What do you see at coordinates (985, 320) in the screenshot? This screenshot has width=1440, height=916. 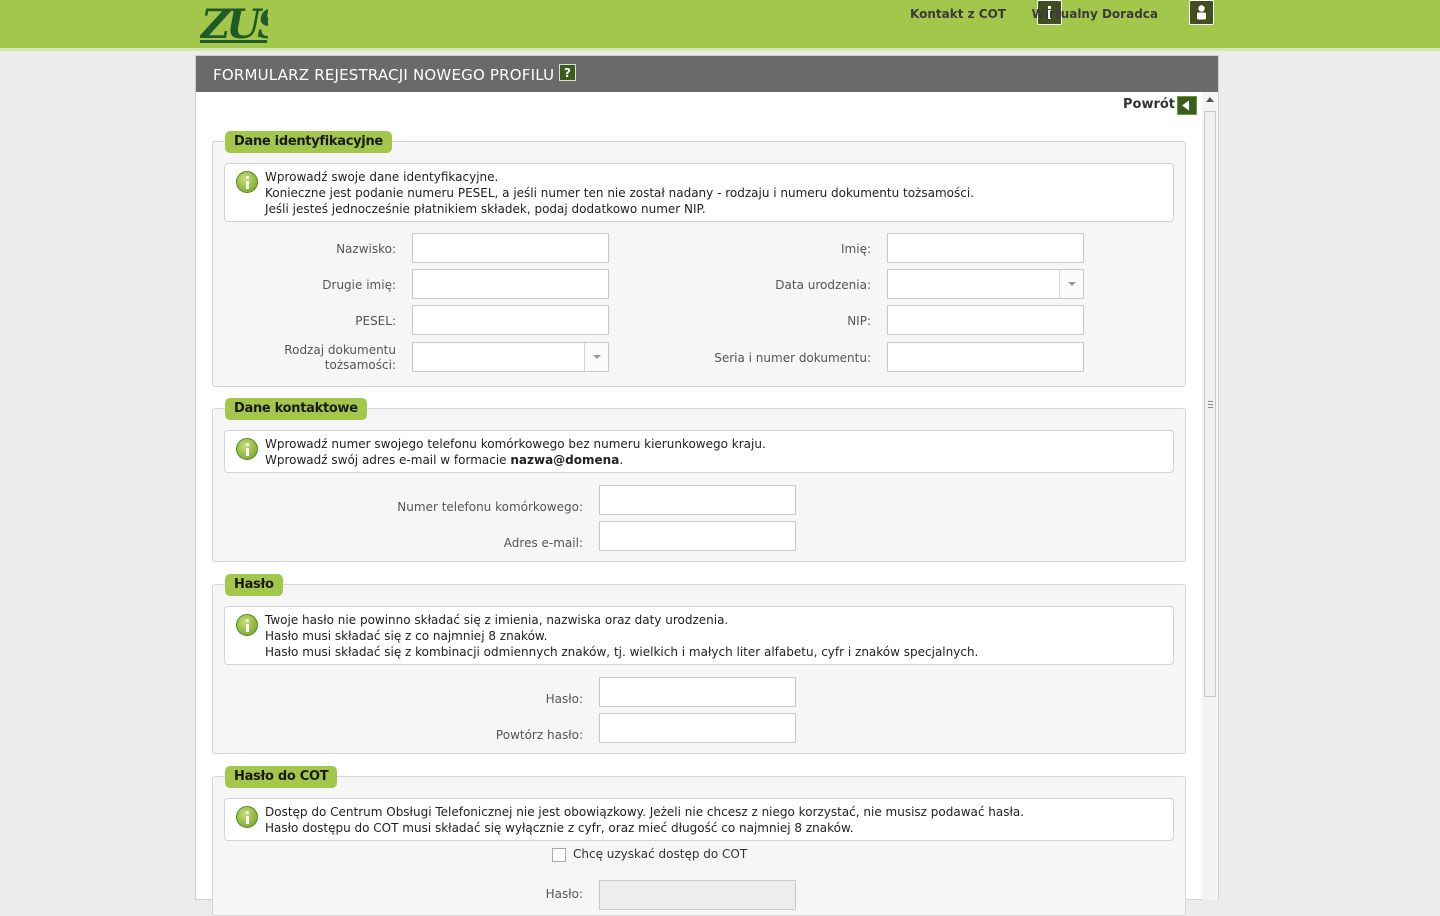 I see `nip-input` at bounding box center [985, 320].